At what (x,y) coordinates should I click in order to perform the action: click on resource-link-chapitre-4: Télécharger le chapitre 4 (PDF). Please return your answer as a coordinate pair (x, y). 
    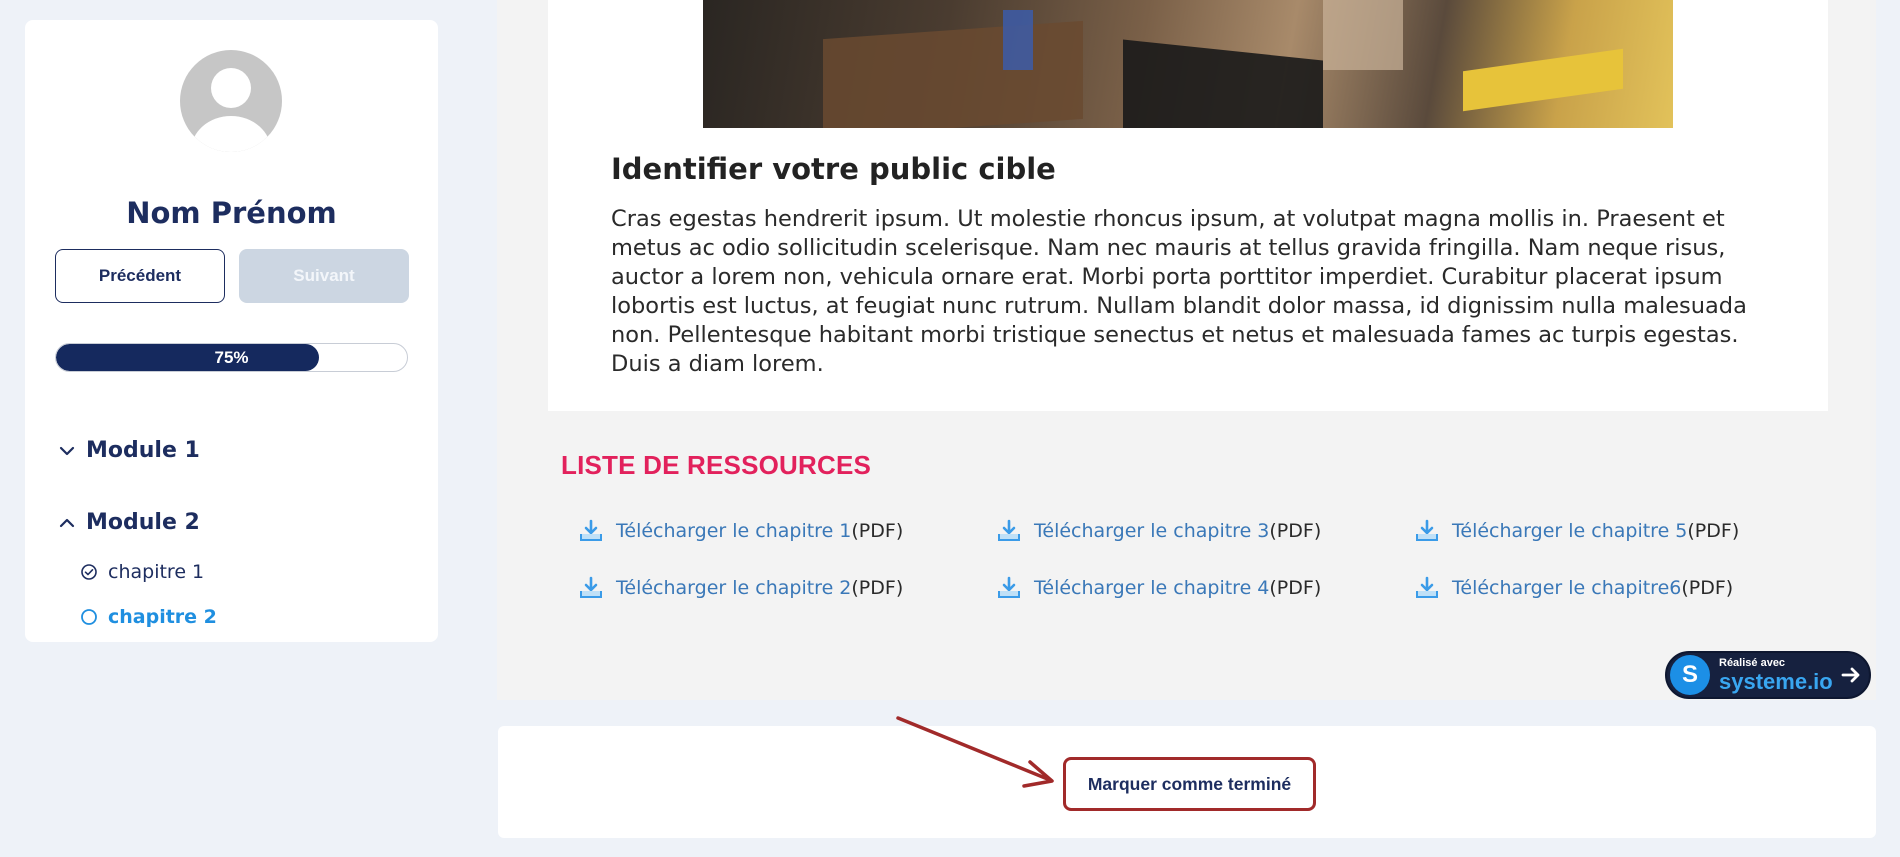
    Looking at the image, I should click on (1158, 588).